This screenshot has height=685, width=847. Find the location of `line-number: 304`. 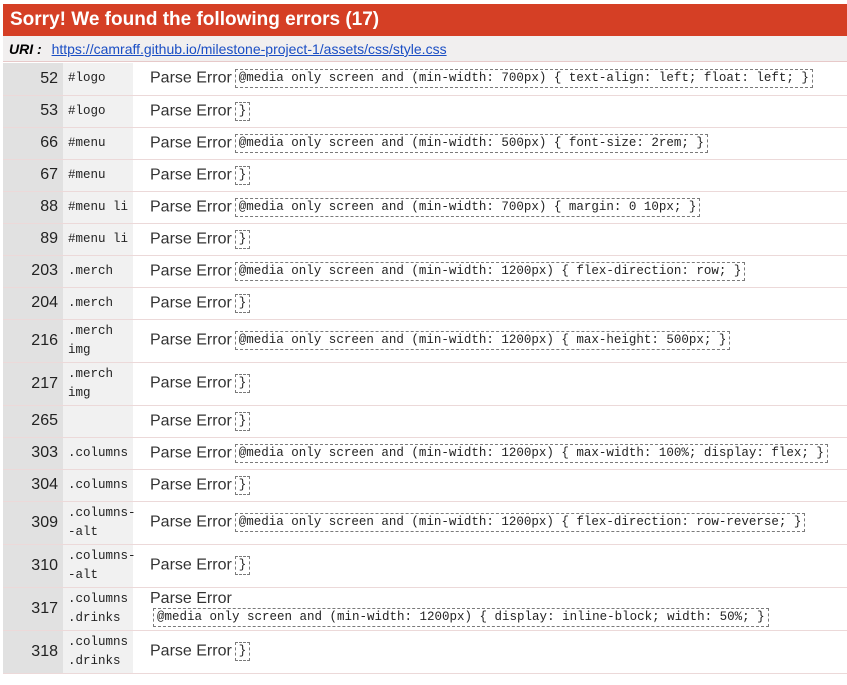

line-number: 304 is located at coordinates (33, 485).